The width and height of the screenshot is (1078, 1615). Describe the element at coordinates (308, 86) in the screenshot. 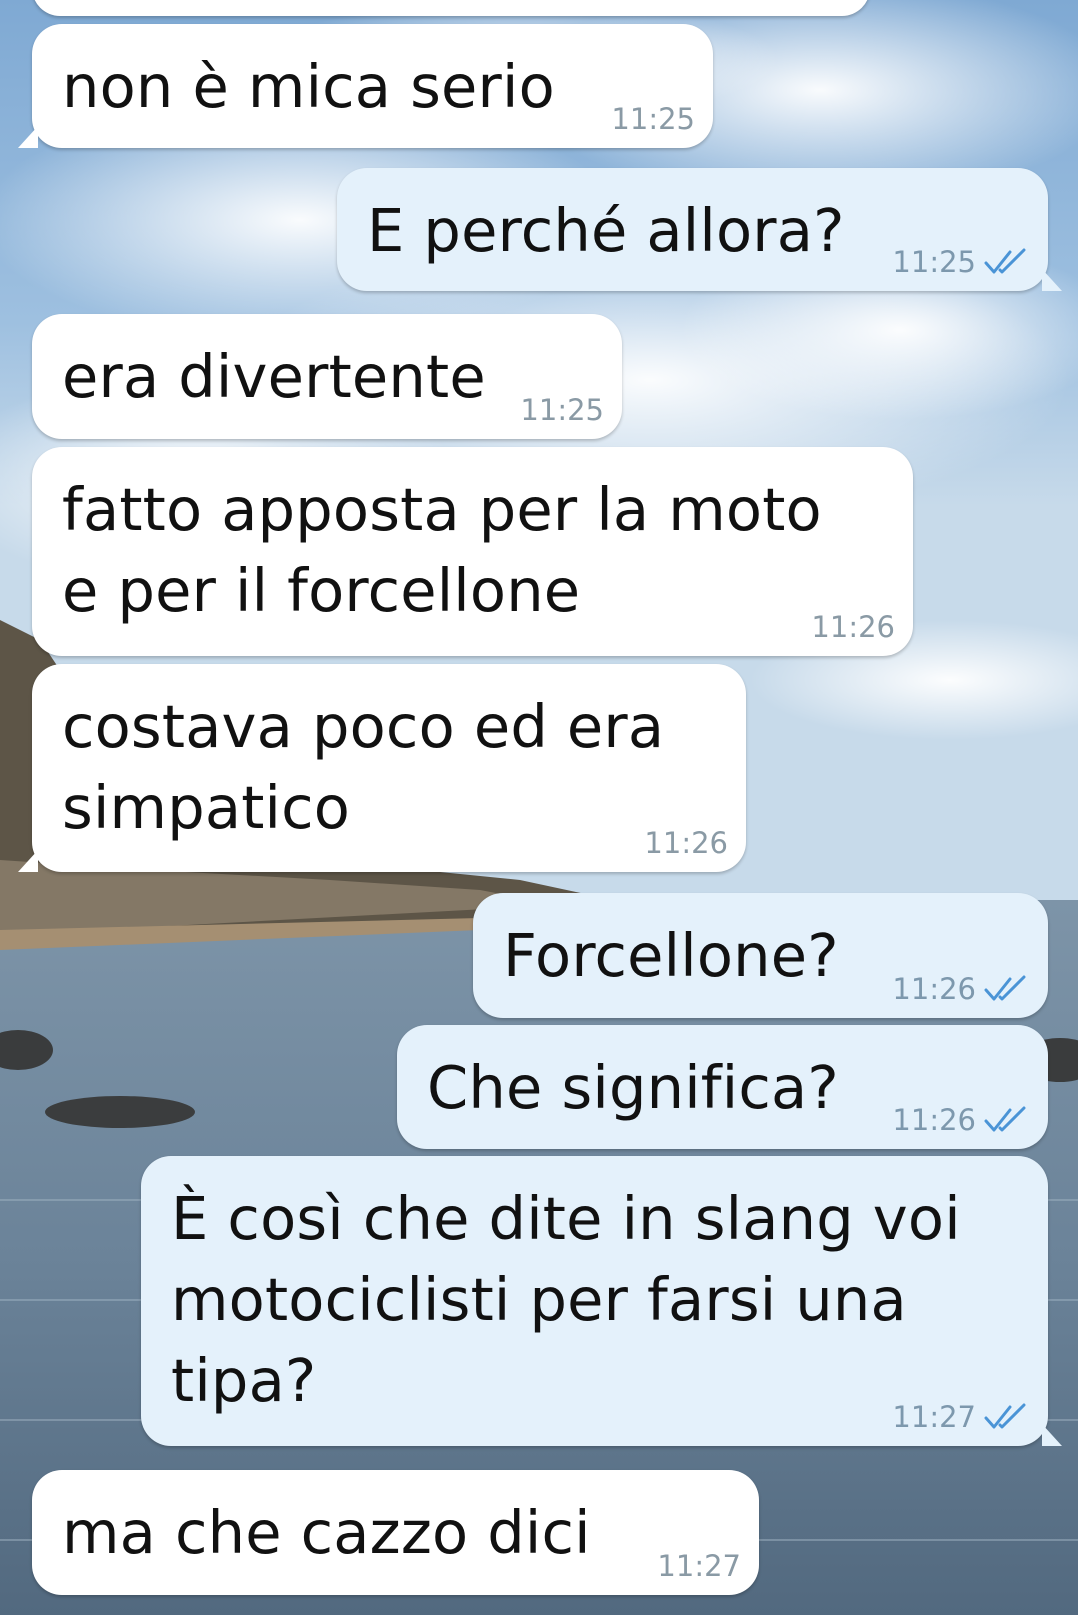

I see `message-text: non è mica serio` at that location.